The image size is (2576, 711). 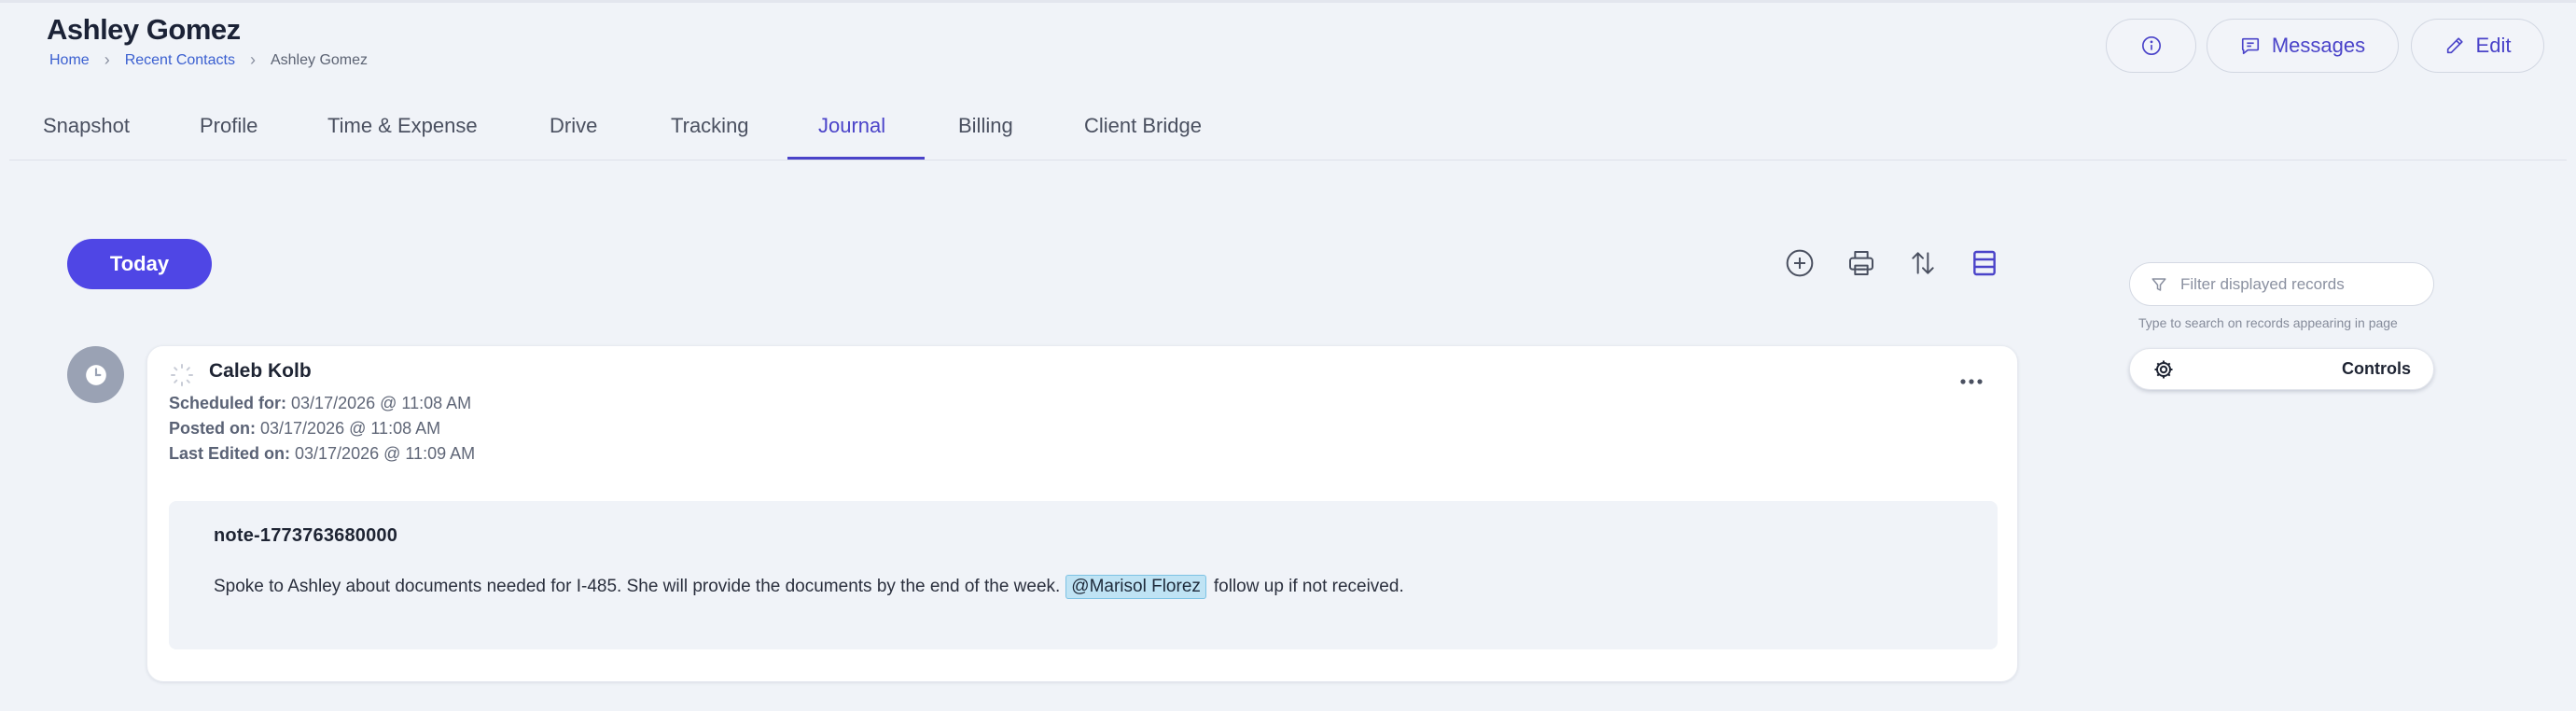 What do you see at coordinates (1288, 2) in the screenshot?
I see `top-border` at bounding box center [1288, 2].